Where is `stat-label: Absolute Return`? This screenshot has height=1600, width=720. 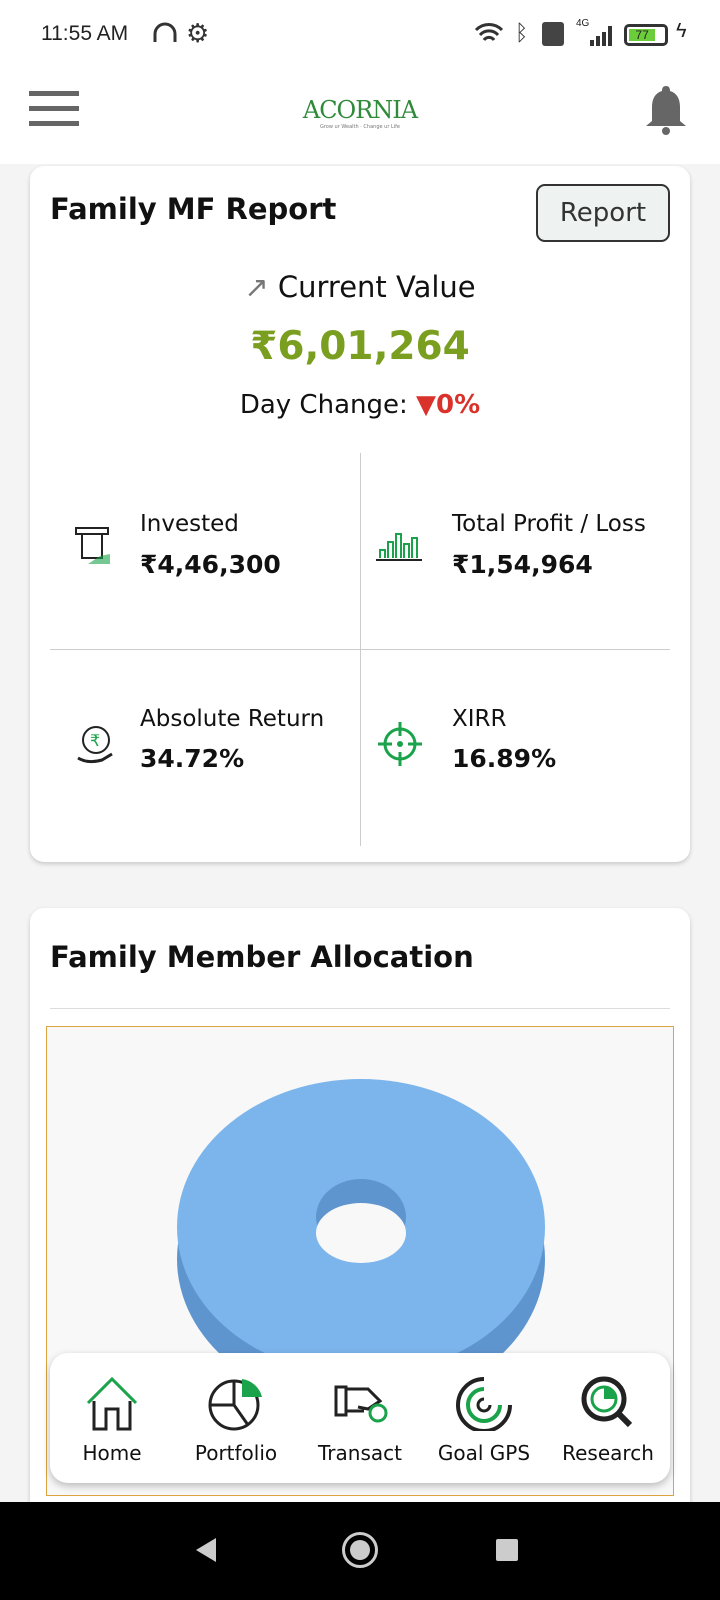 stat-label: Absolute Return is located at coordinates (232, 719).